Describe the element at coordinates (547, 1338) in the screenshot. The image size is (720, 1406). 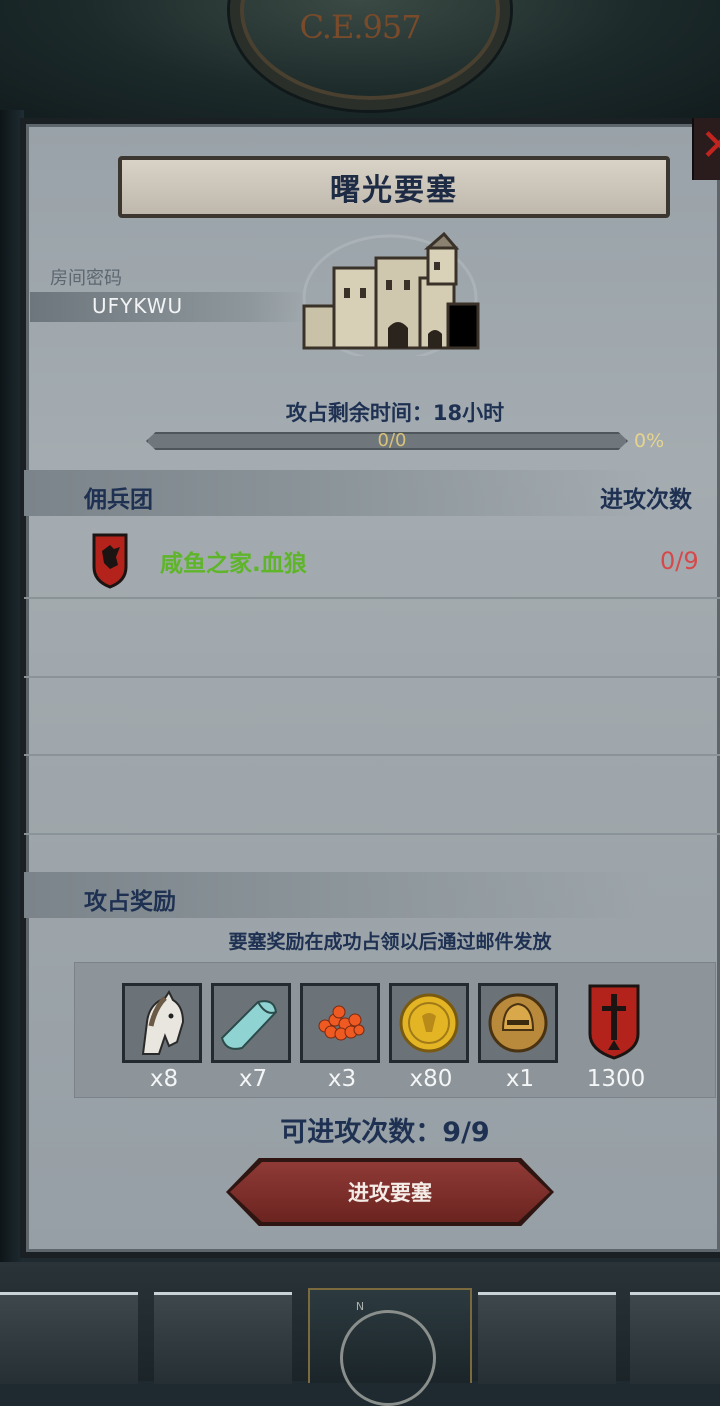
I see `nav-tab-castle` at that location.